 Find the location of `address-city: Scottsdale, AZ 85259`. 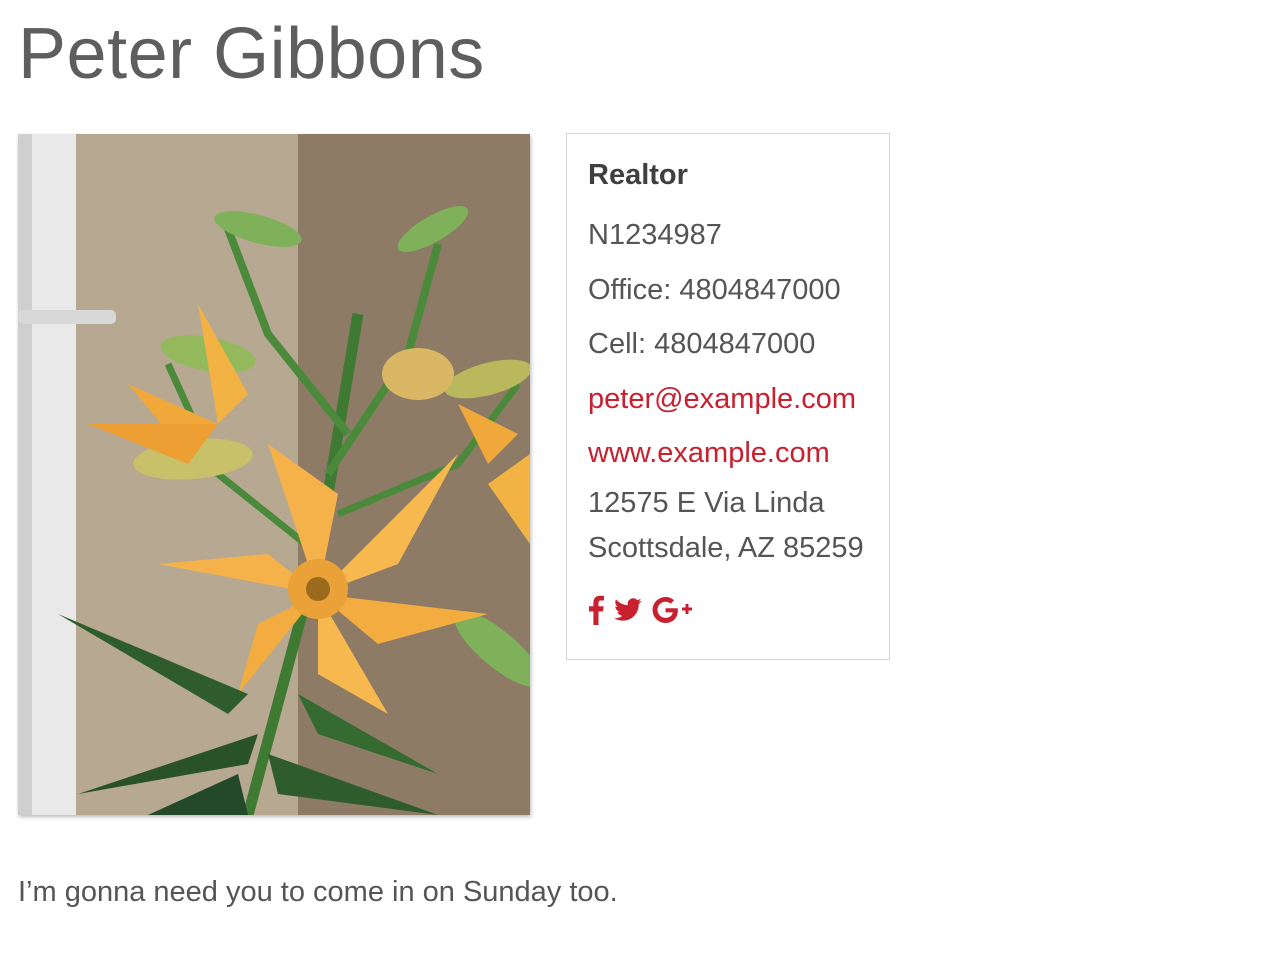

address-city: Scottsdale, AZ 85259 is located at coordinates (726, 547).